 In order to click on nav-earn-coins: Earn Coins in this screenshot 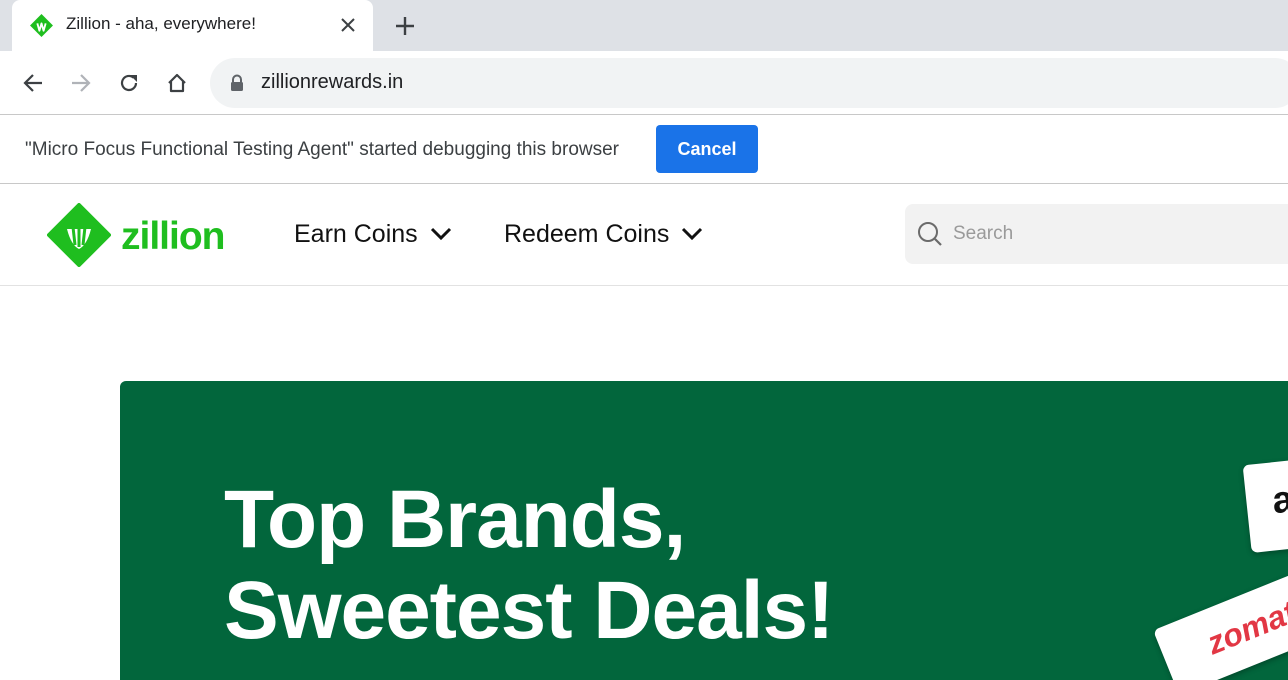, I will do `click(373, 234)`.